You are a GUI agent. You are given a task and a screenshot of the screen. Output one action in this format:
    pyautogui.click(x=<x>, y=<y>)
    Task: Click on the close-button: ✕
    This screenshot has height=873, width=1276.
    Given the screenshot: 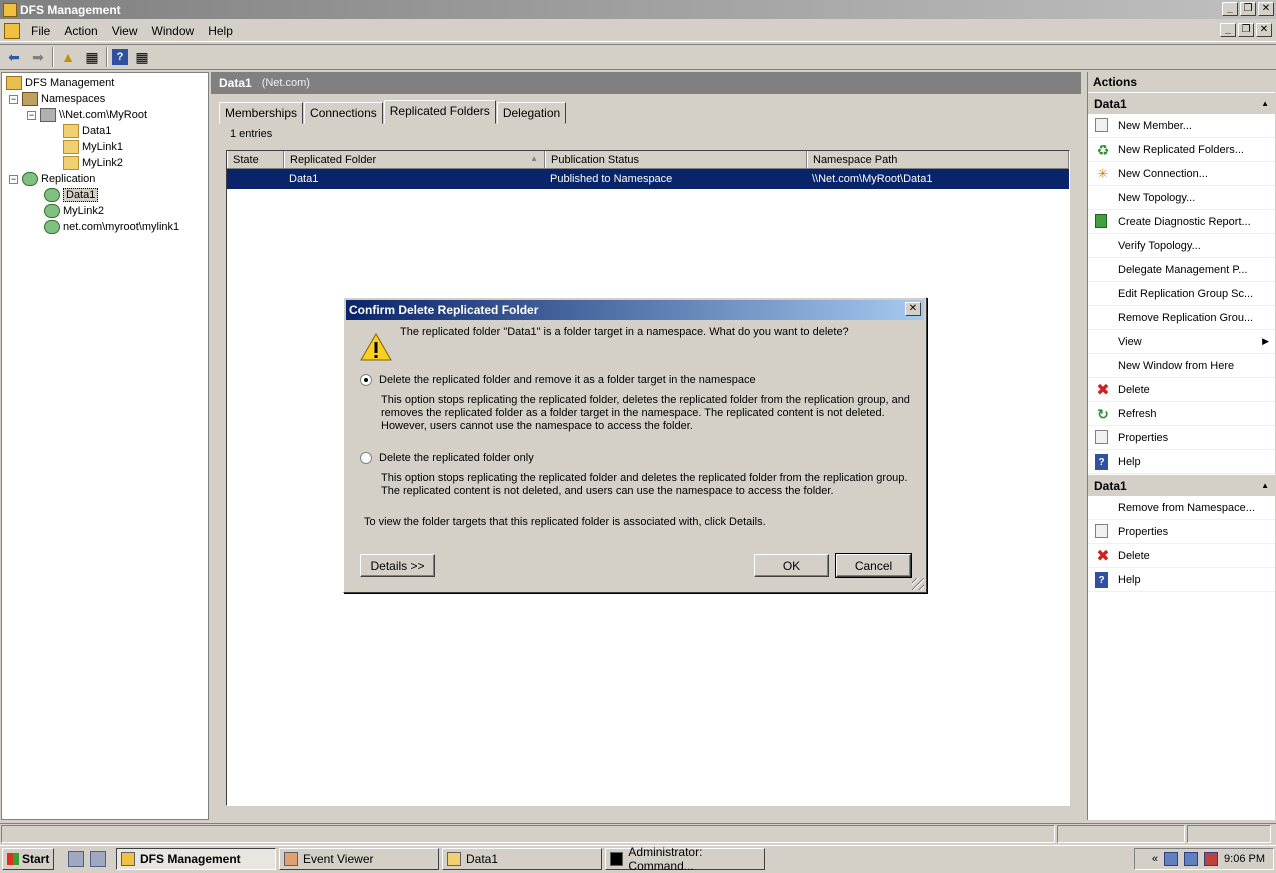 What is the action you would take?
    pyautogui.click(x=1266, y=9)
    